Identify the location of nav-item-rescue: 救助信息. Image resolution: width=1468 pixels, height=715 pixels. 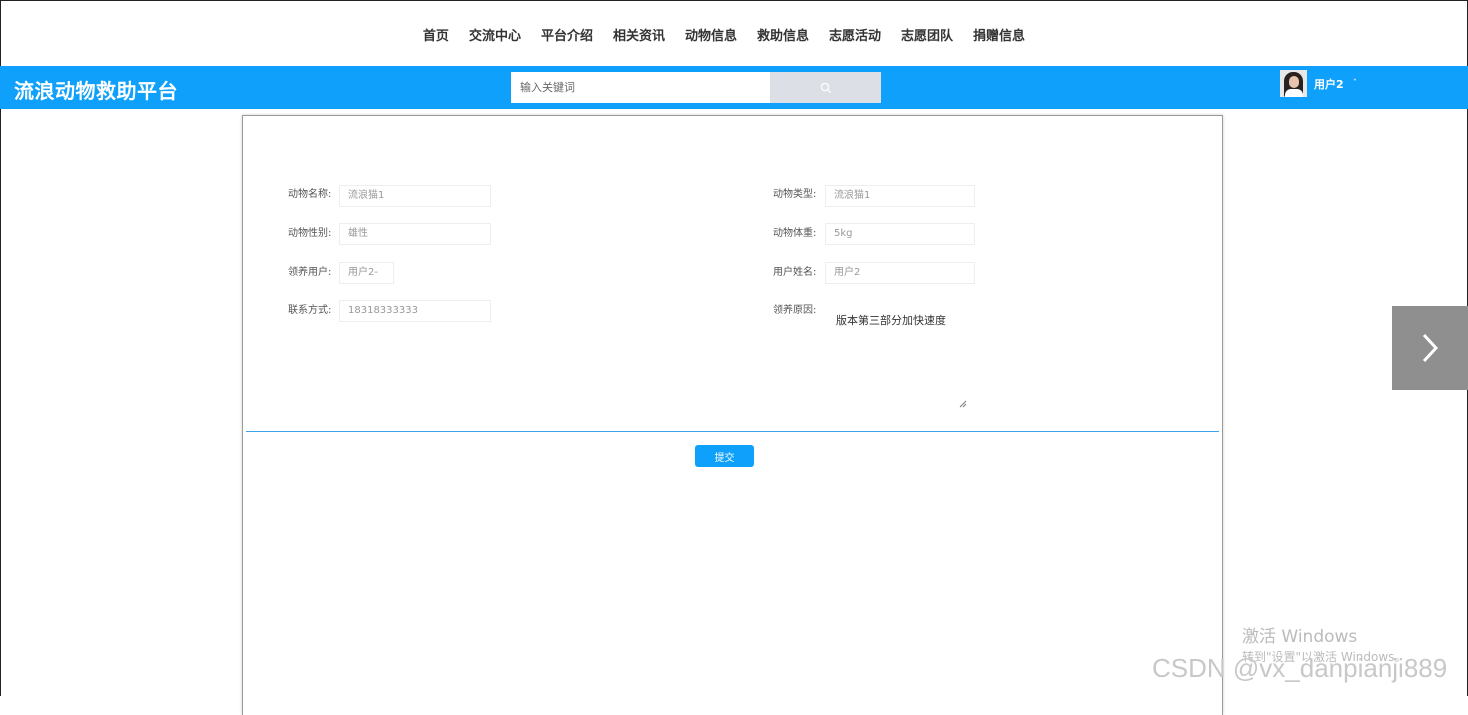
(783, 34).